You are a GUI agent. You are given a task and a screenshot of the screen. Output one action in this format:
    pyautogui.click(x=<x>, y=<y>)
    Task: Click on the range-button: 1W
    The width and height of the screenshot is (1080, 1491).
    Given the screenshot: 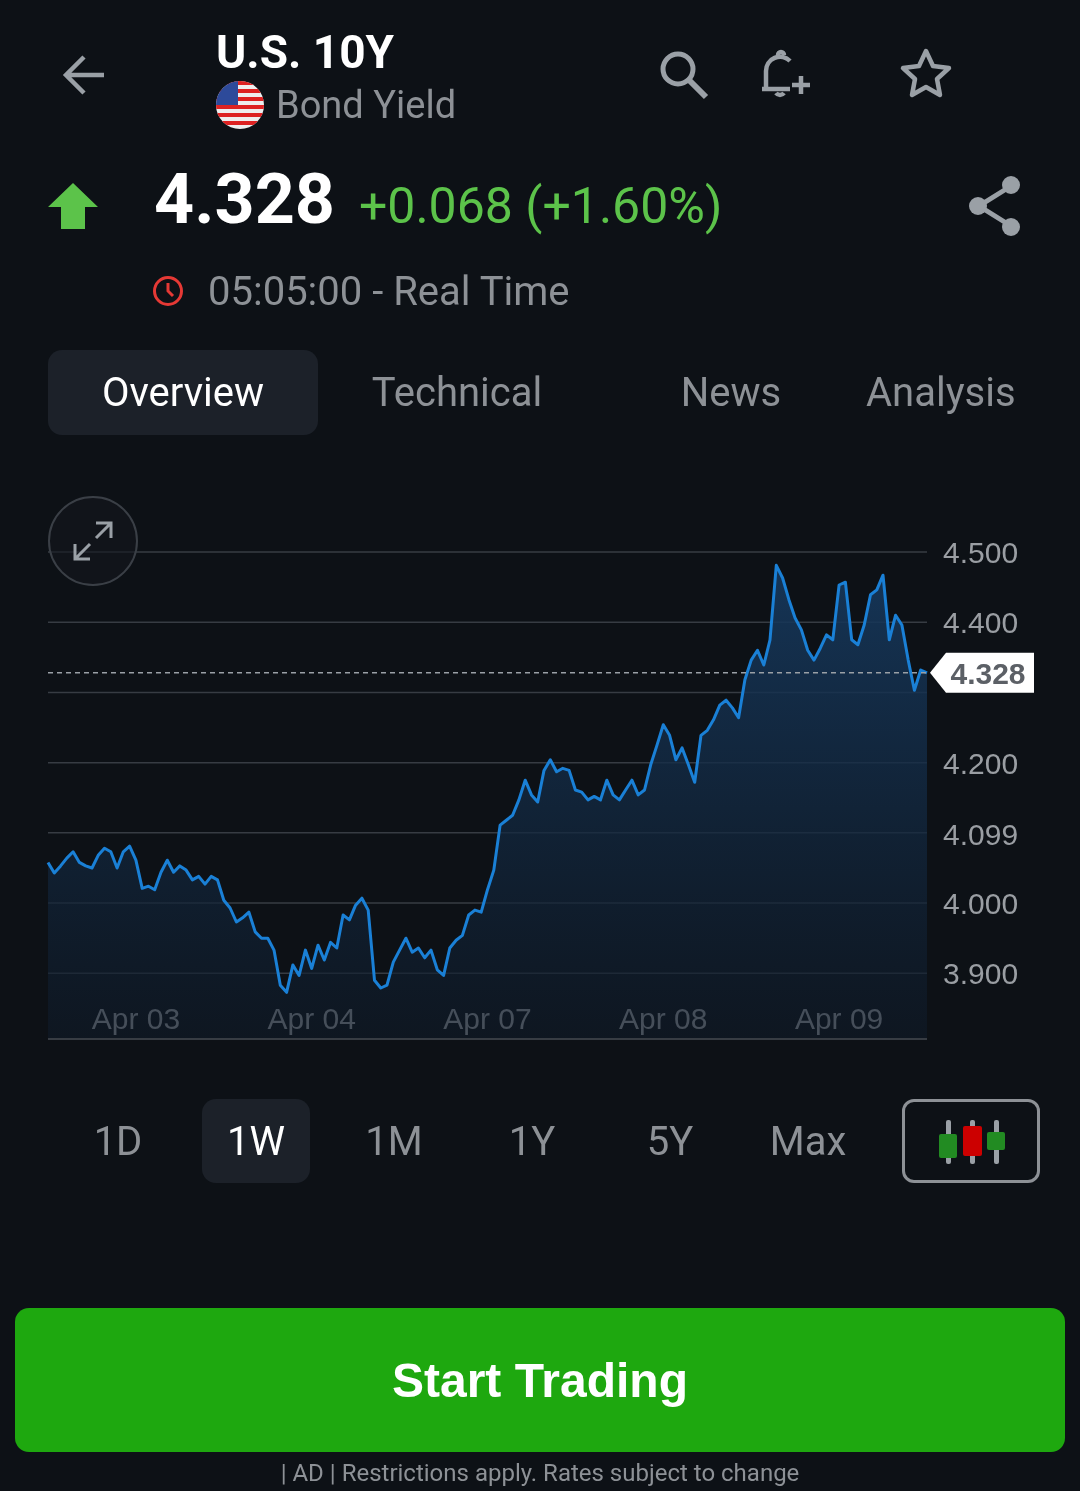 What is the action you would take?
    pyautogui.click(x=256, y=1141)
    